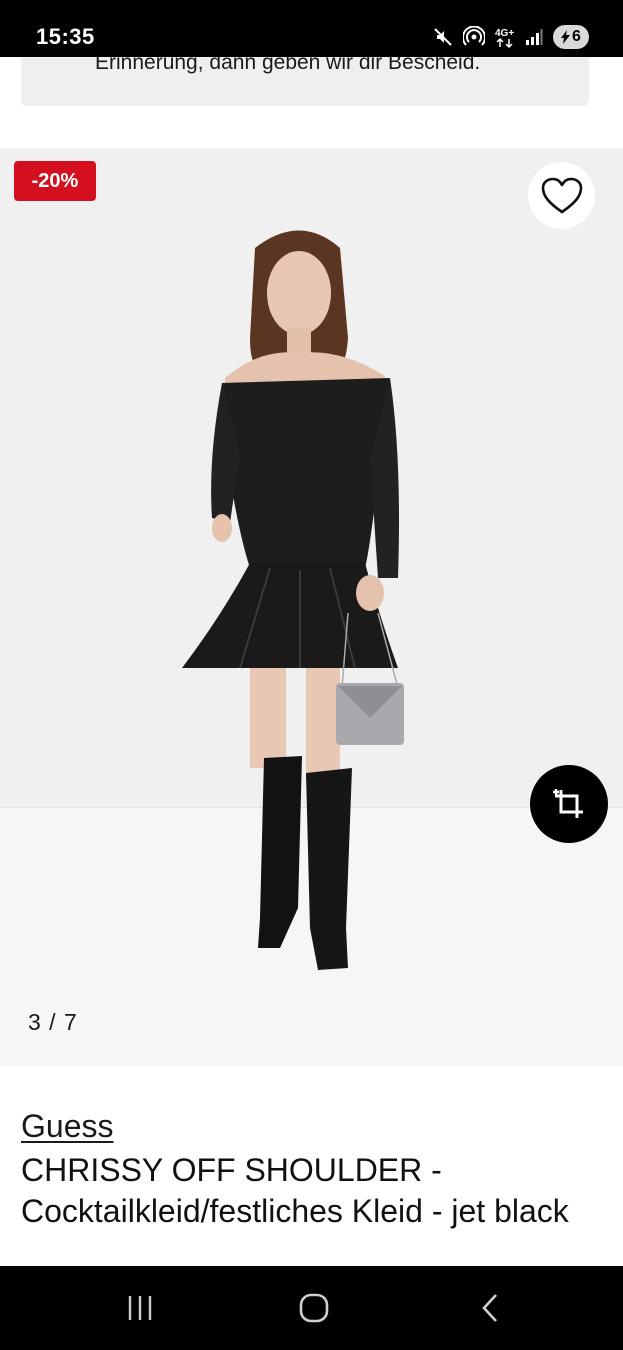  Describe the element at coordinates (65, 36) in the screenshot. I see `status-time: 15:35` at that location.